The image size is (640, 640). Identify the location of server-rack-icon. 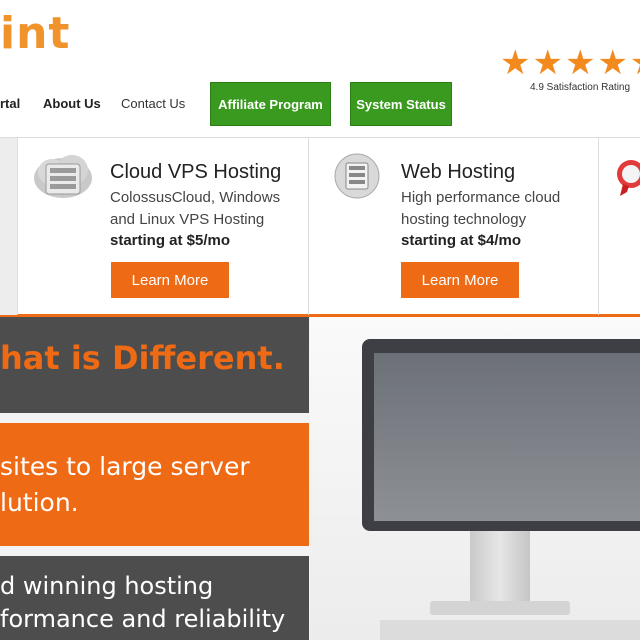
(357, 176).